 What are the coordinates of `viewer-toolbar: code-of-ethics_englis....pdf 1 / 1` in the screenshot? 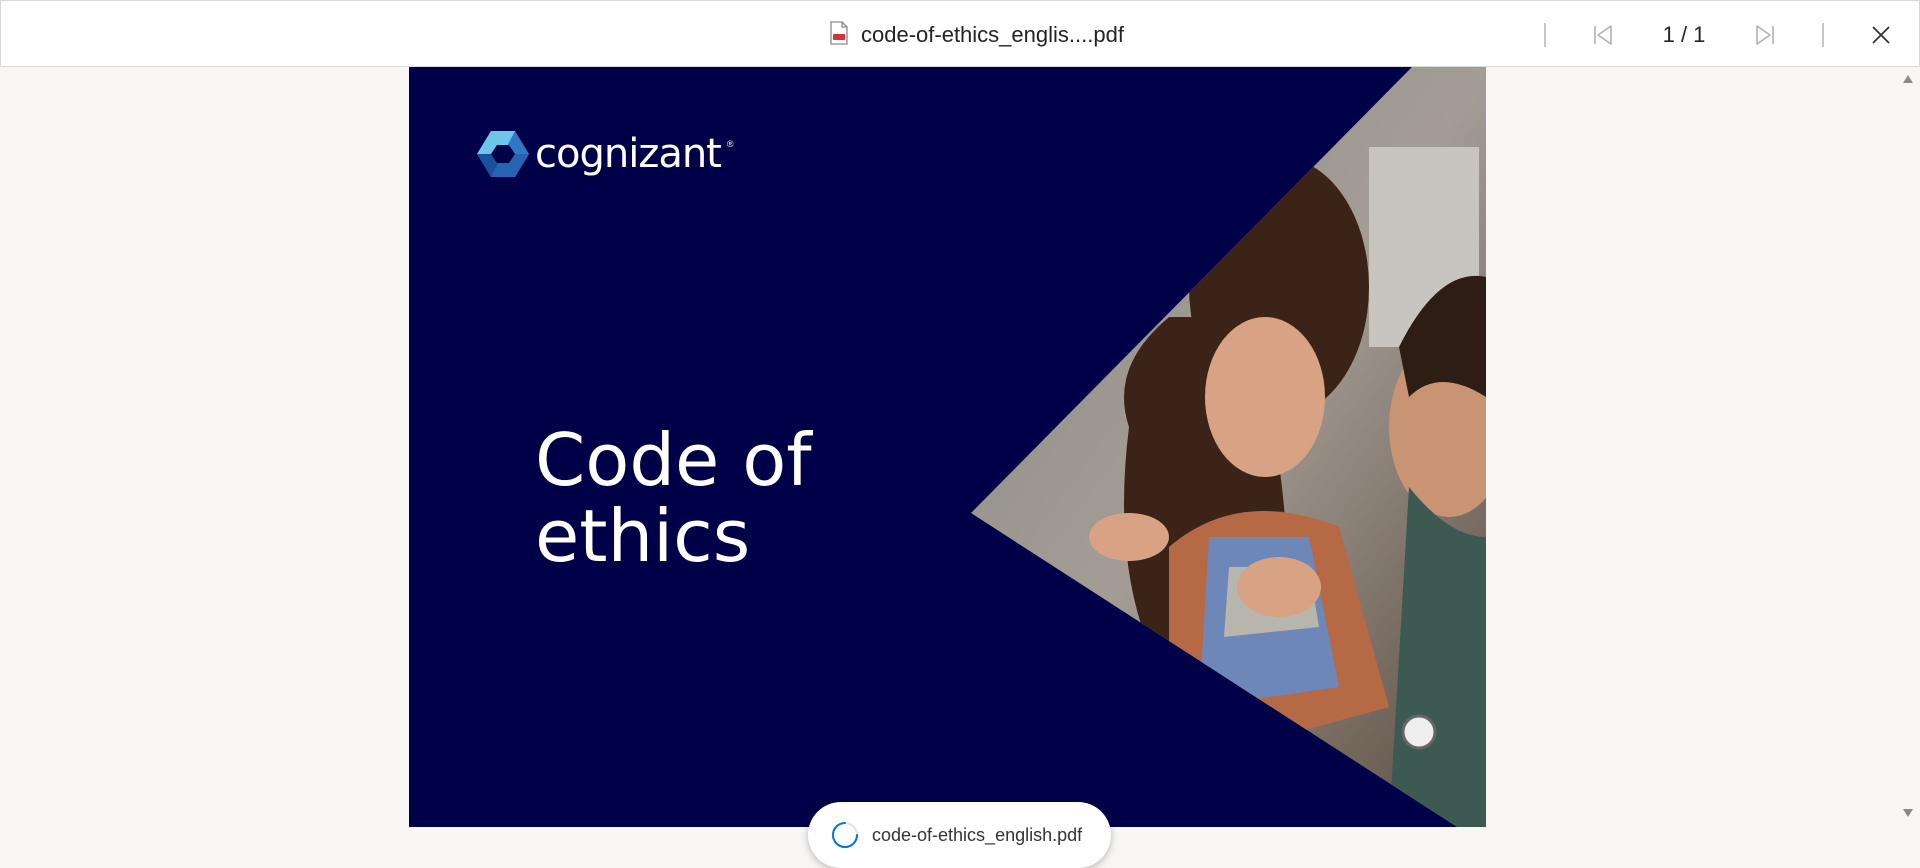 It's located at (960, 33).